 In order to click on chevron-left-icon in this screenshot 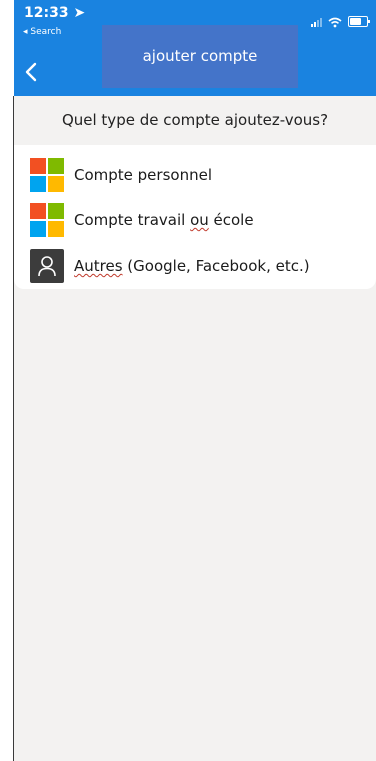, I will do `click(31, 72)`.